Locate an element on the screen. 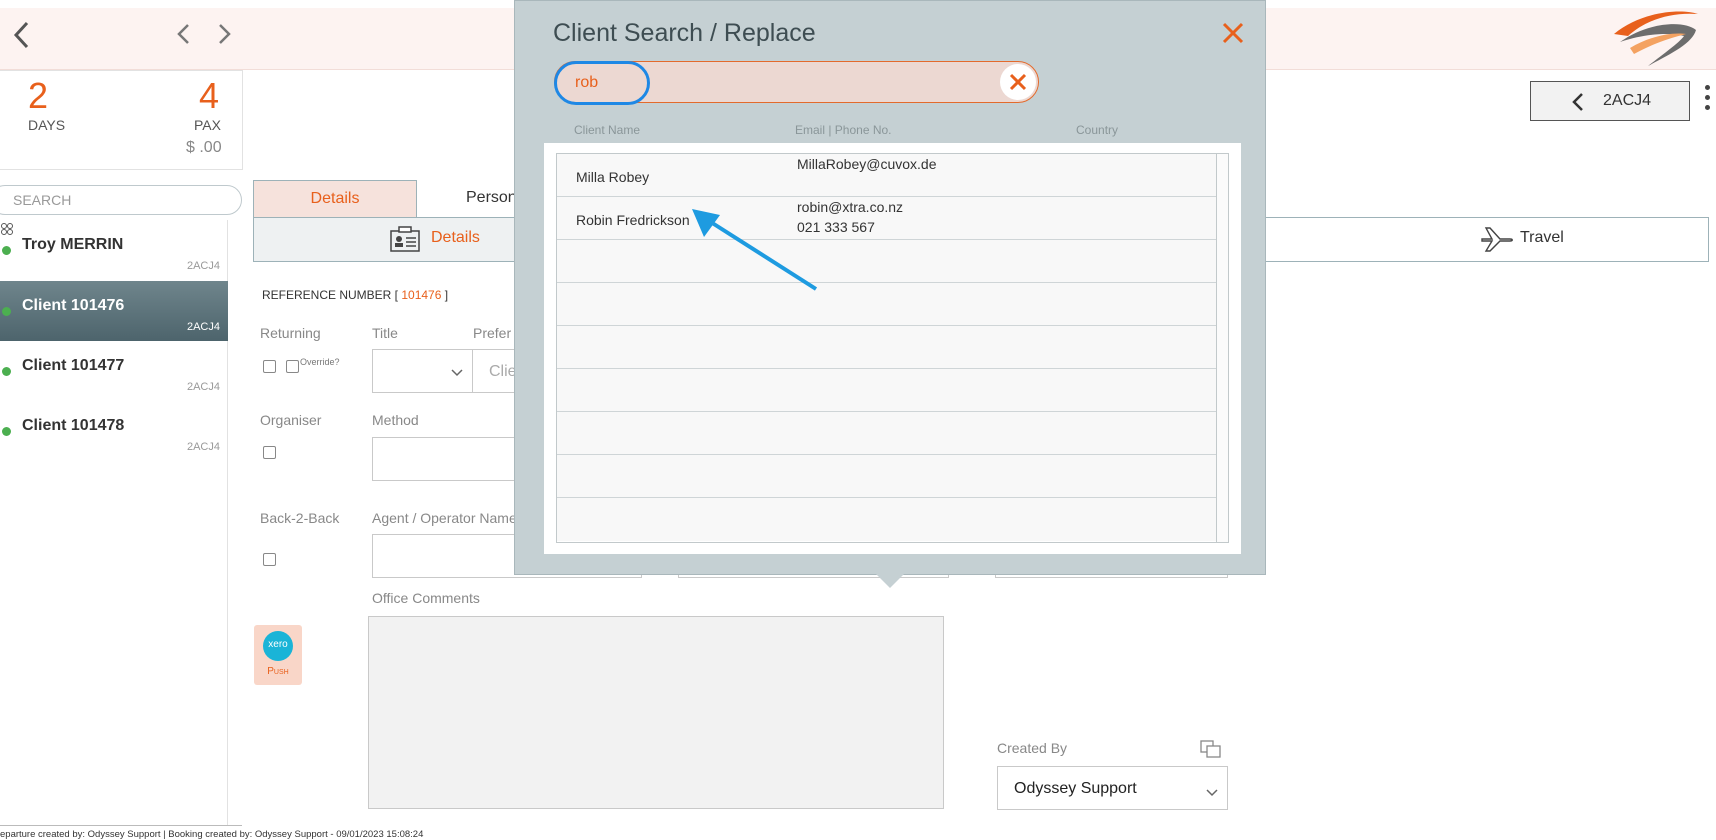 The width and height of the screenshot is (1716, 840). client-name: Client 101478 is located at coordinates (73, 425).